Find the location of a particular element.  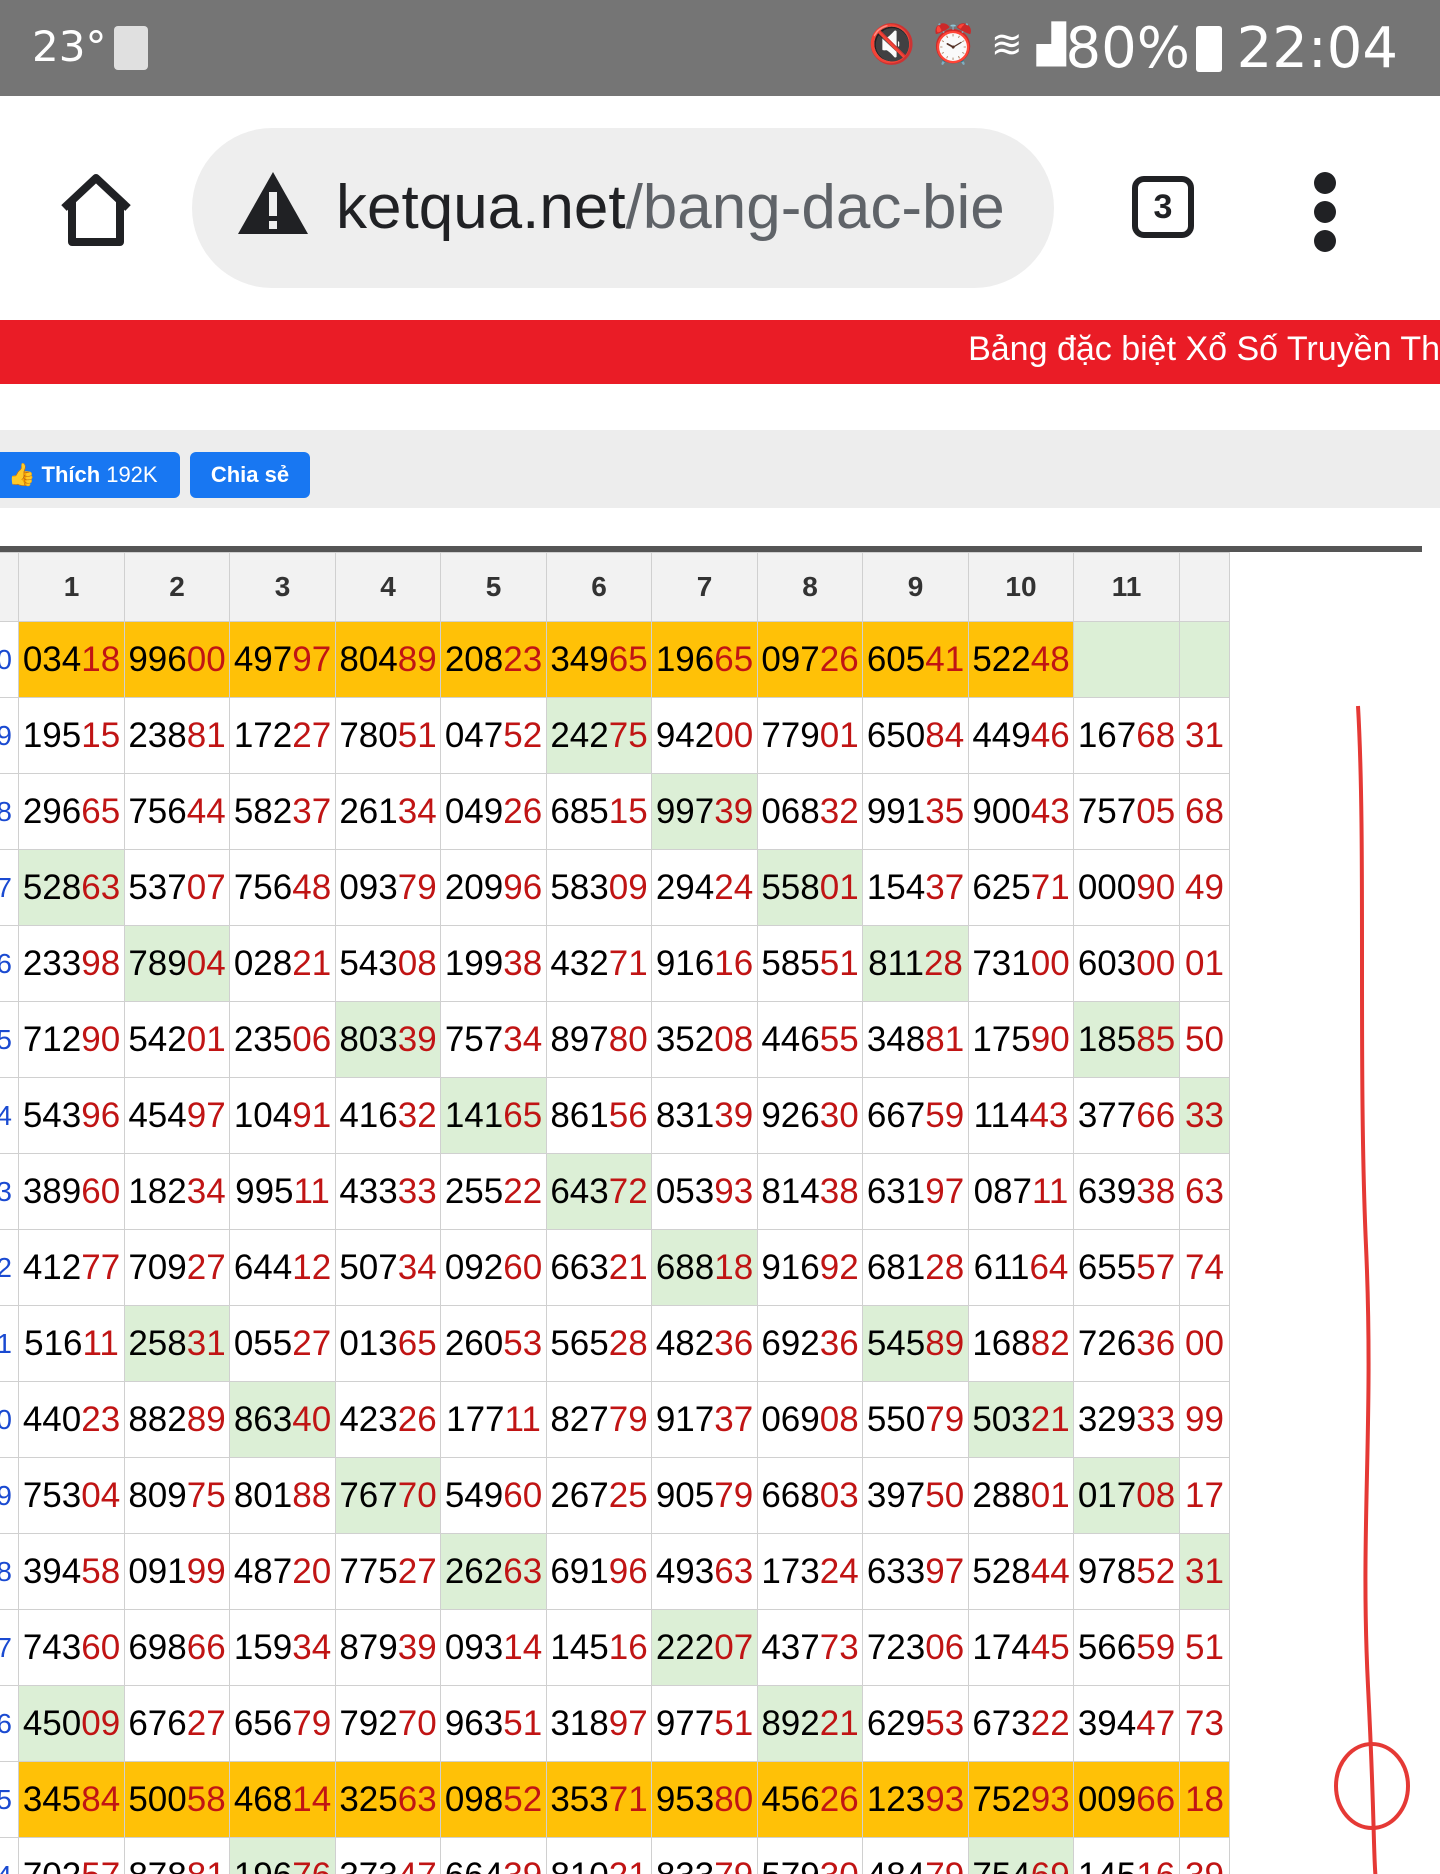

result-cell: 45497 is located at coordinates (177, 1115).